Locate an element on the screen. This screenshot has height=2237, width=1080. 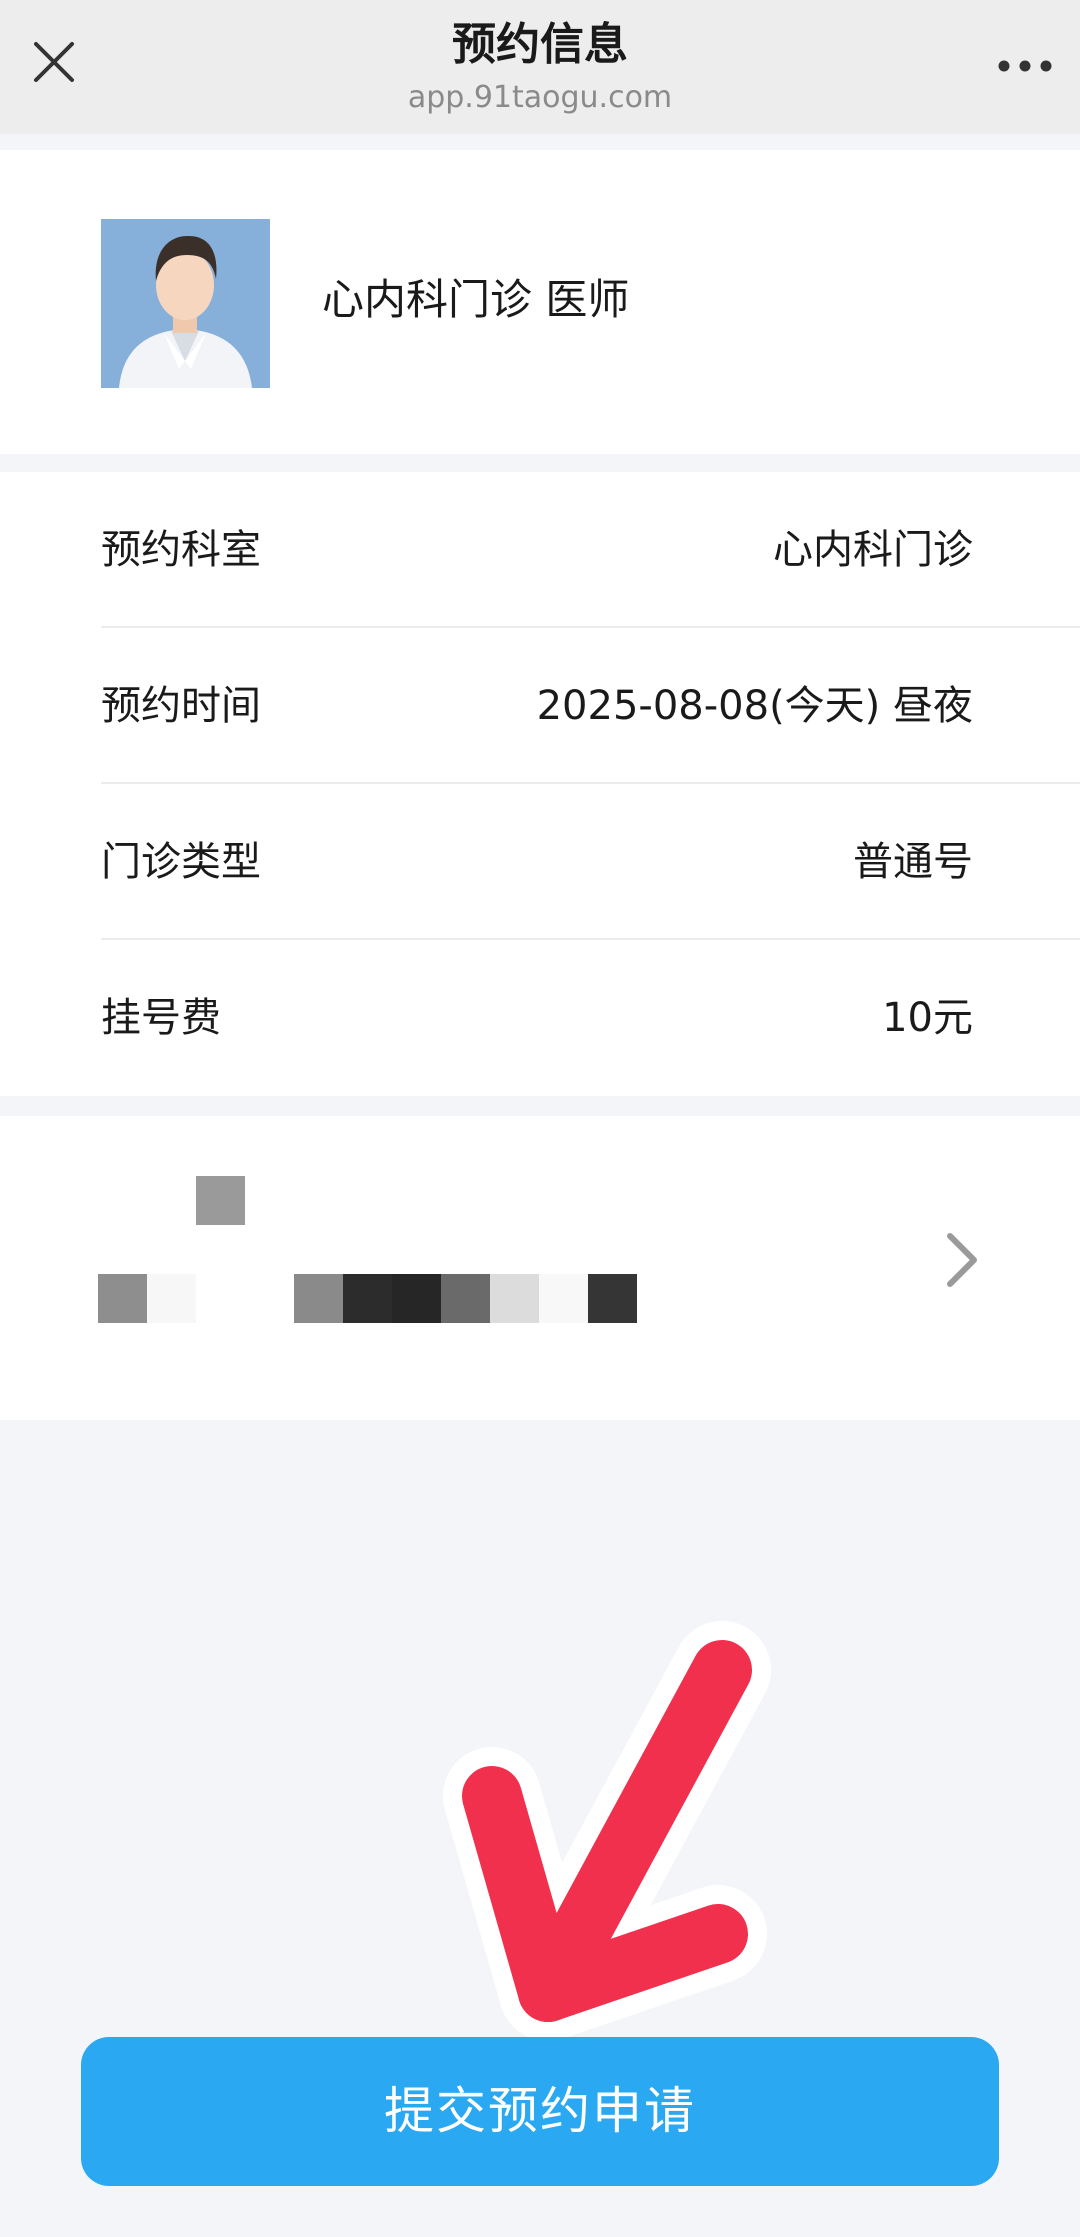
chevron-right-icon is located at coordinates (962, 1260).